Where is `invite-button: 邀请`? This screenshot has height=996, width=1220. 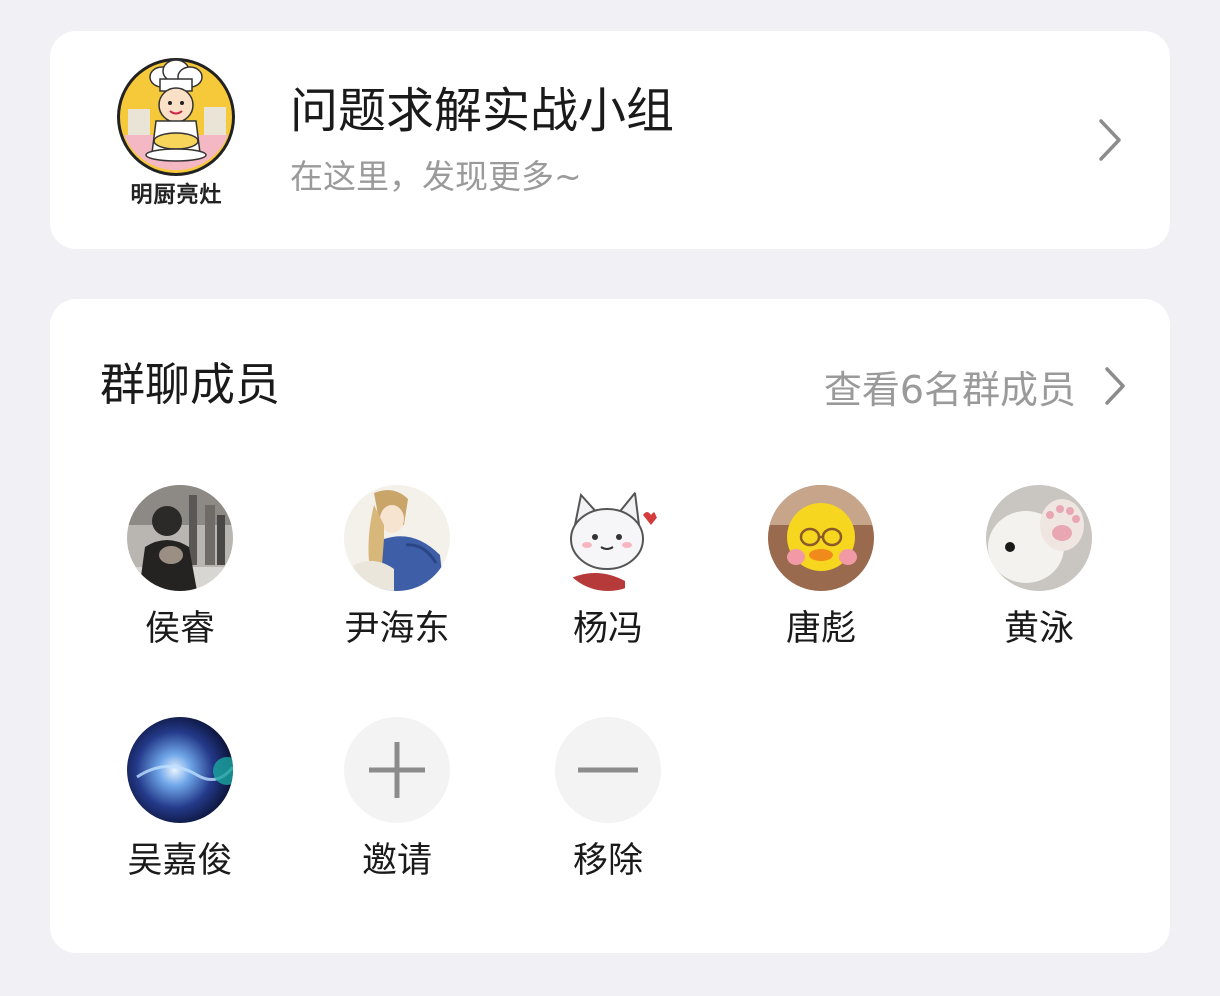
invite-button: 邀请 is located at coordinates (397, 812).